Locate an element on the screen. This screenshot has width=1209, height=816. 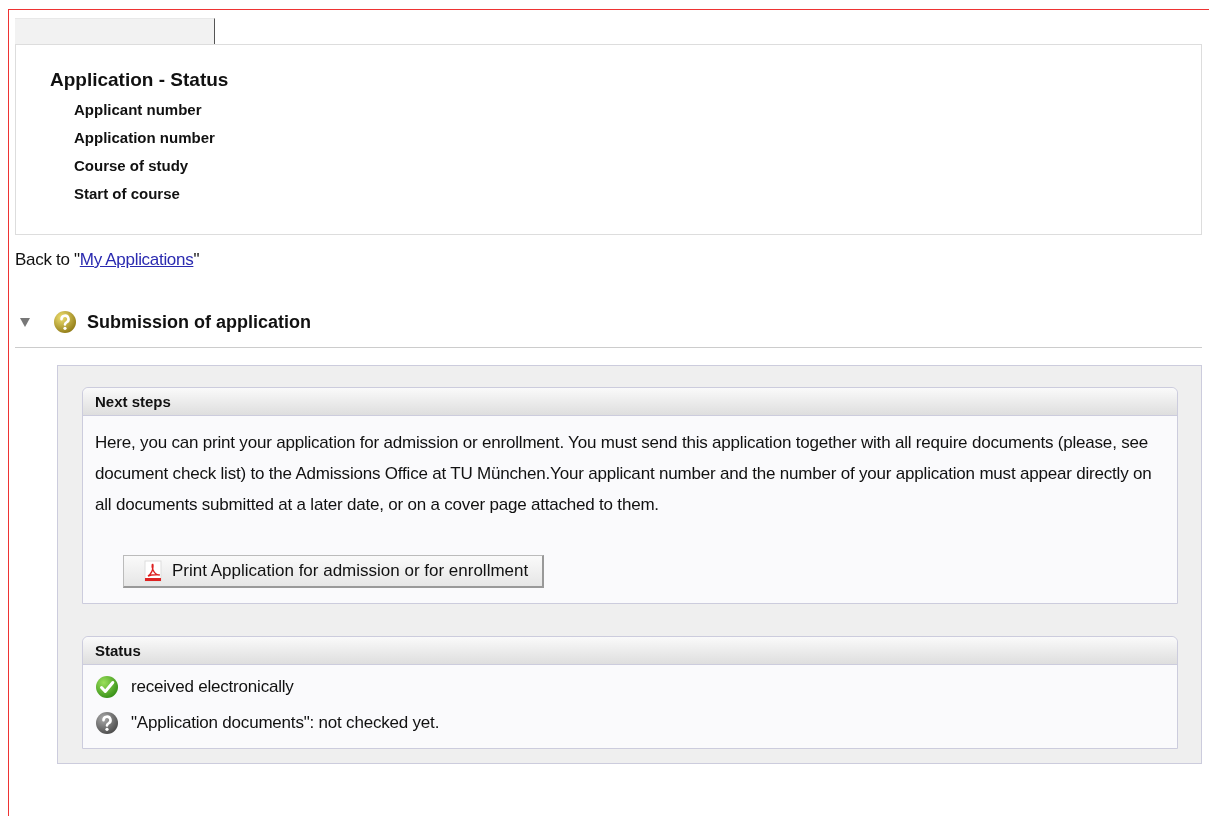
help-icon is located at coordinates (65, 322).